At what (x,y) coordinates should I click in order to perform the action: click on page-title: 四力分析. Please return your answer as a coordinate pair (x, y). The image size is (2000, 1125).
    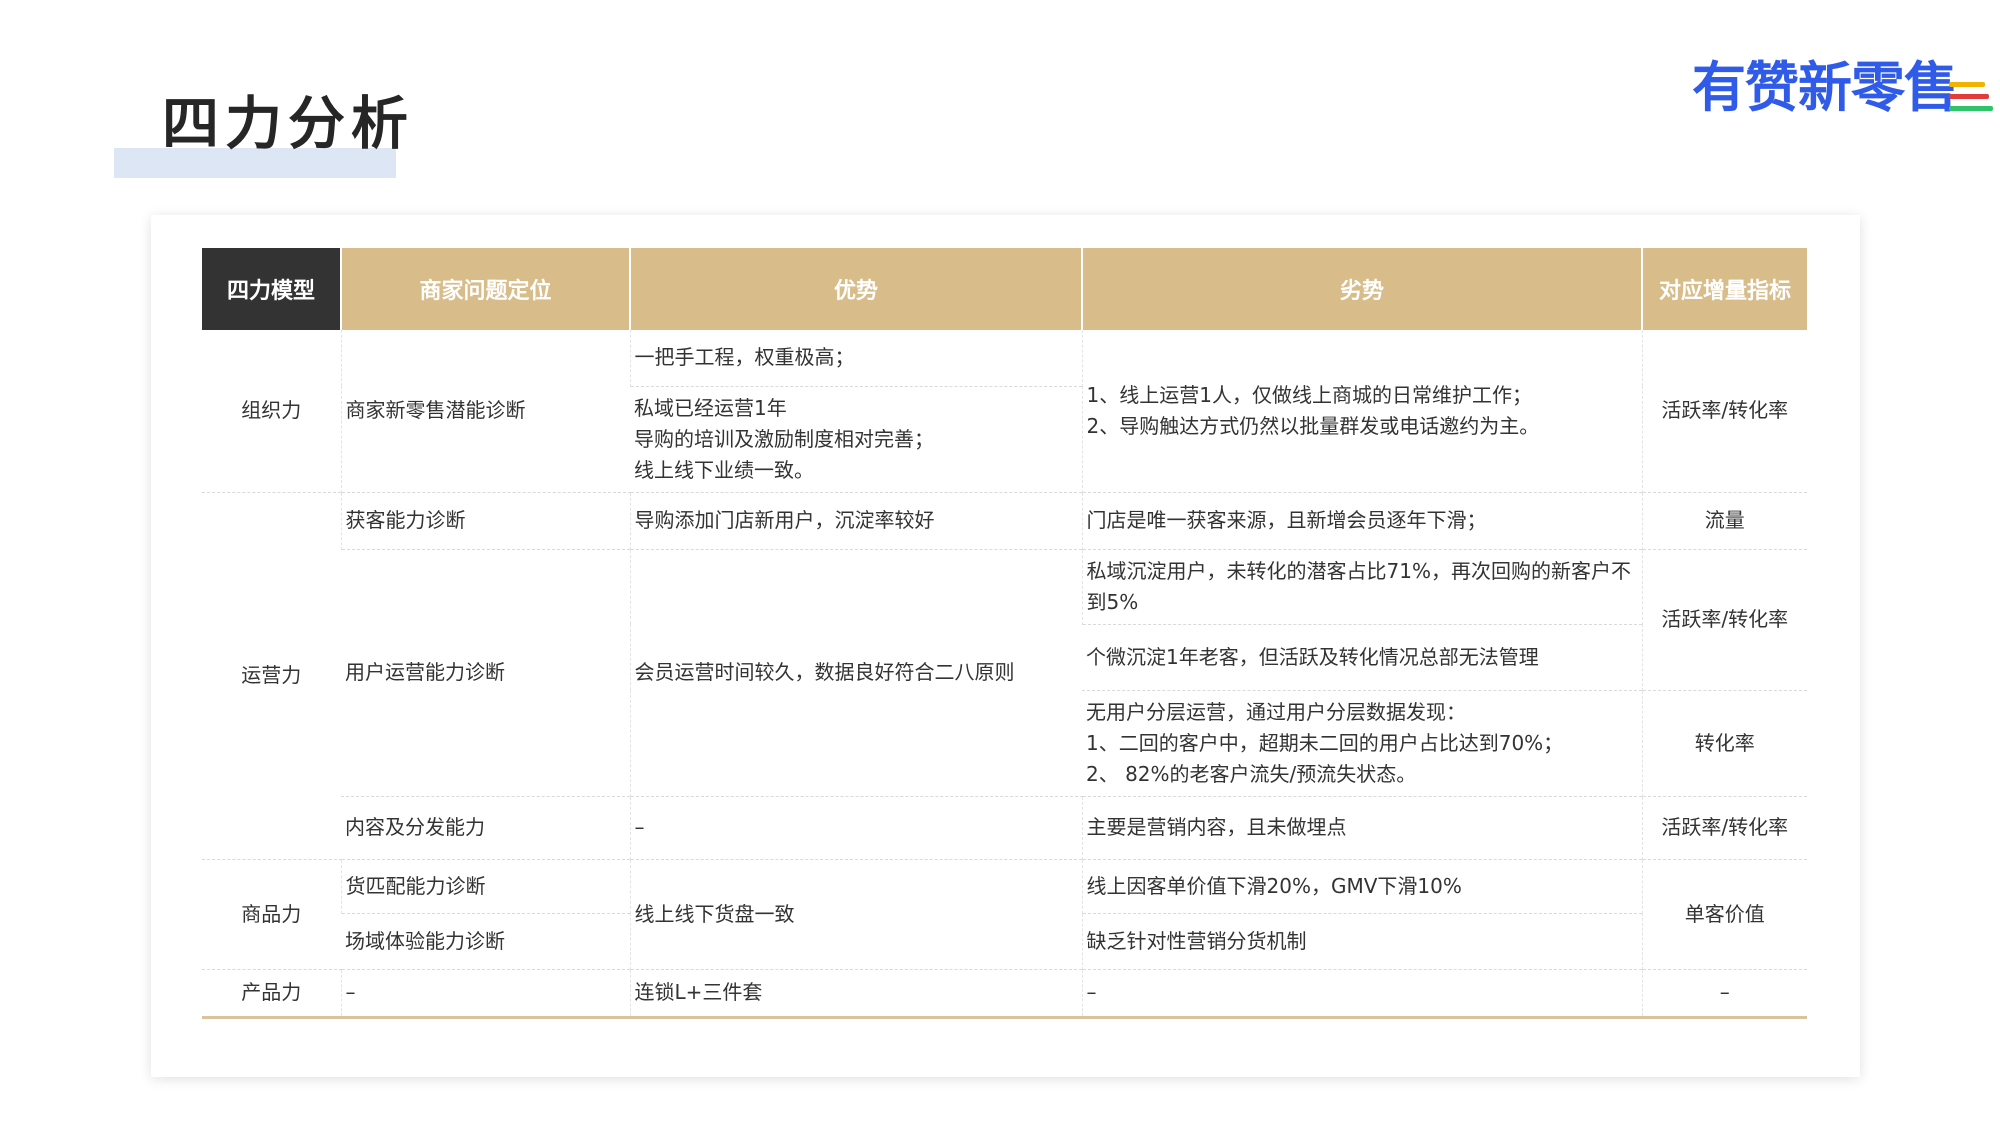
    Looking at the image, I should click on (288, 124).